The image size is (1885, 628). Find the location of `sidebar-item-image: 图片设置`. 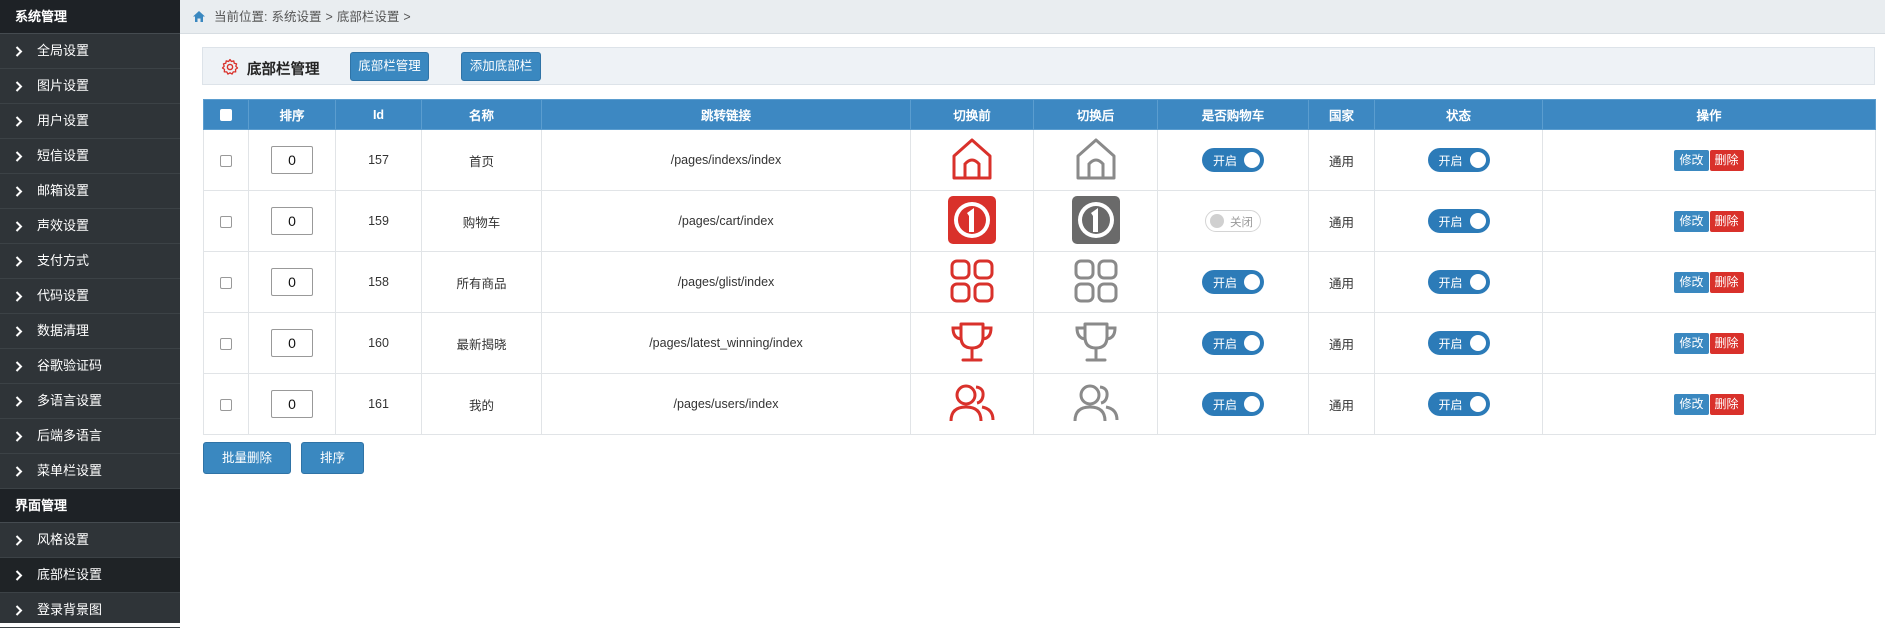

sidebar-item-image: 图片设置 is located at coordinates (90, 86).